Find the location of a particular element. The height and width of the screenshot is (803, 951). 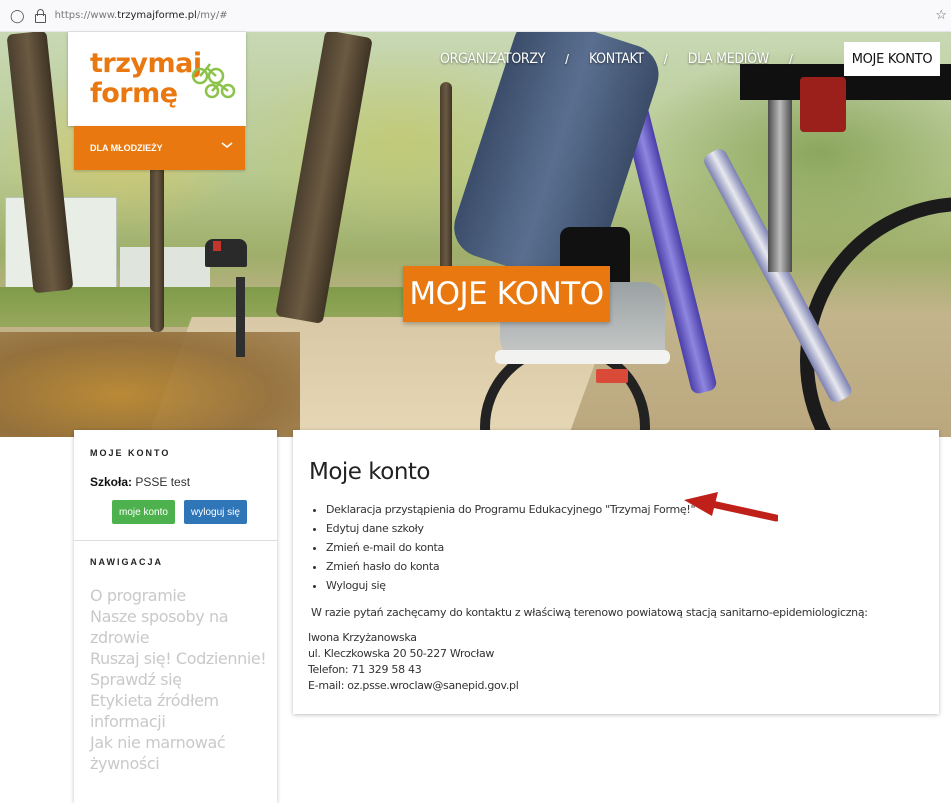

sidebar-item-etykieta-cont: informacji is located at coordinates (180, 721).